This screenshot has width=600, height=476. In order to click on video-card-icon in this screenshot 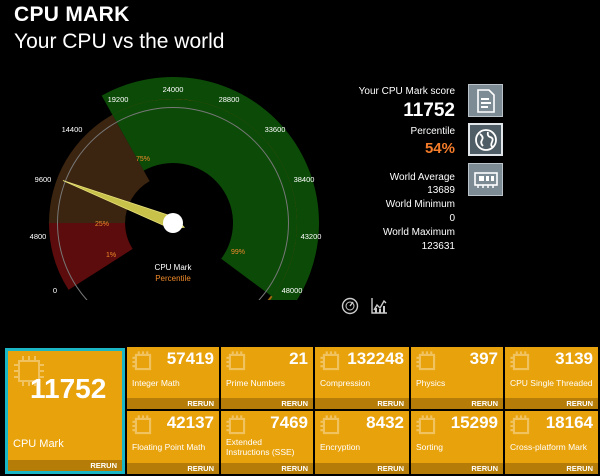, I will do `click(485, 179)`.